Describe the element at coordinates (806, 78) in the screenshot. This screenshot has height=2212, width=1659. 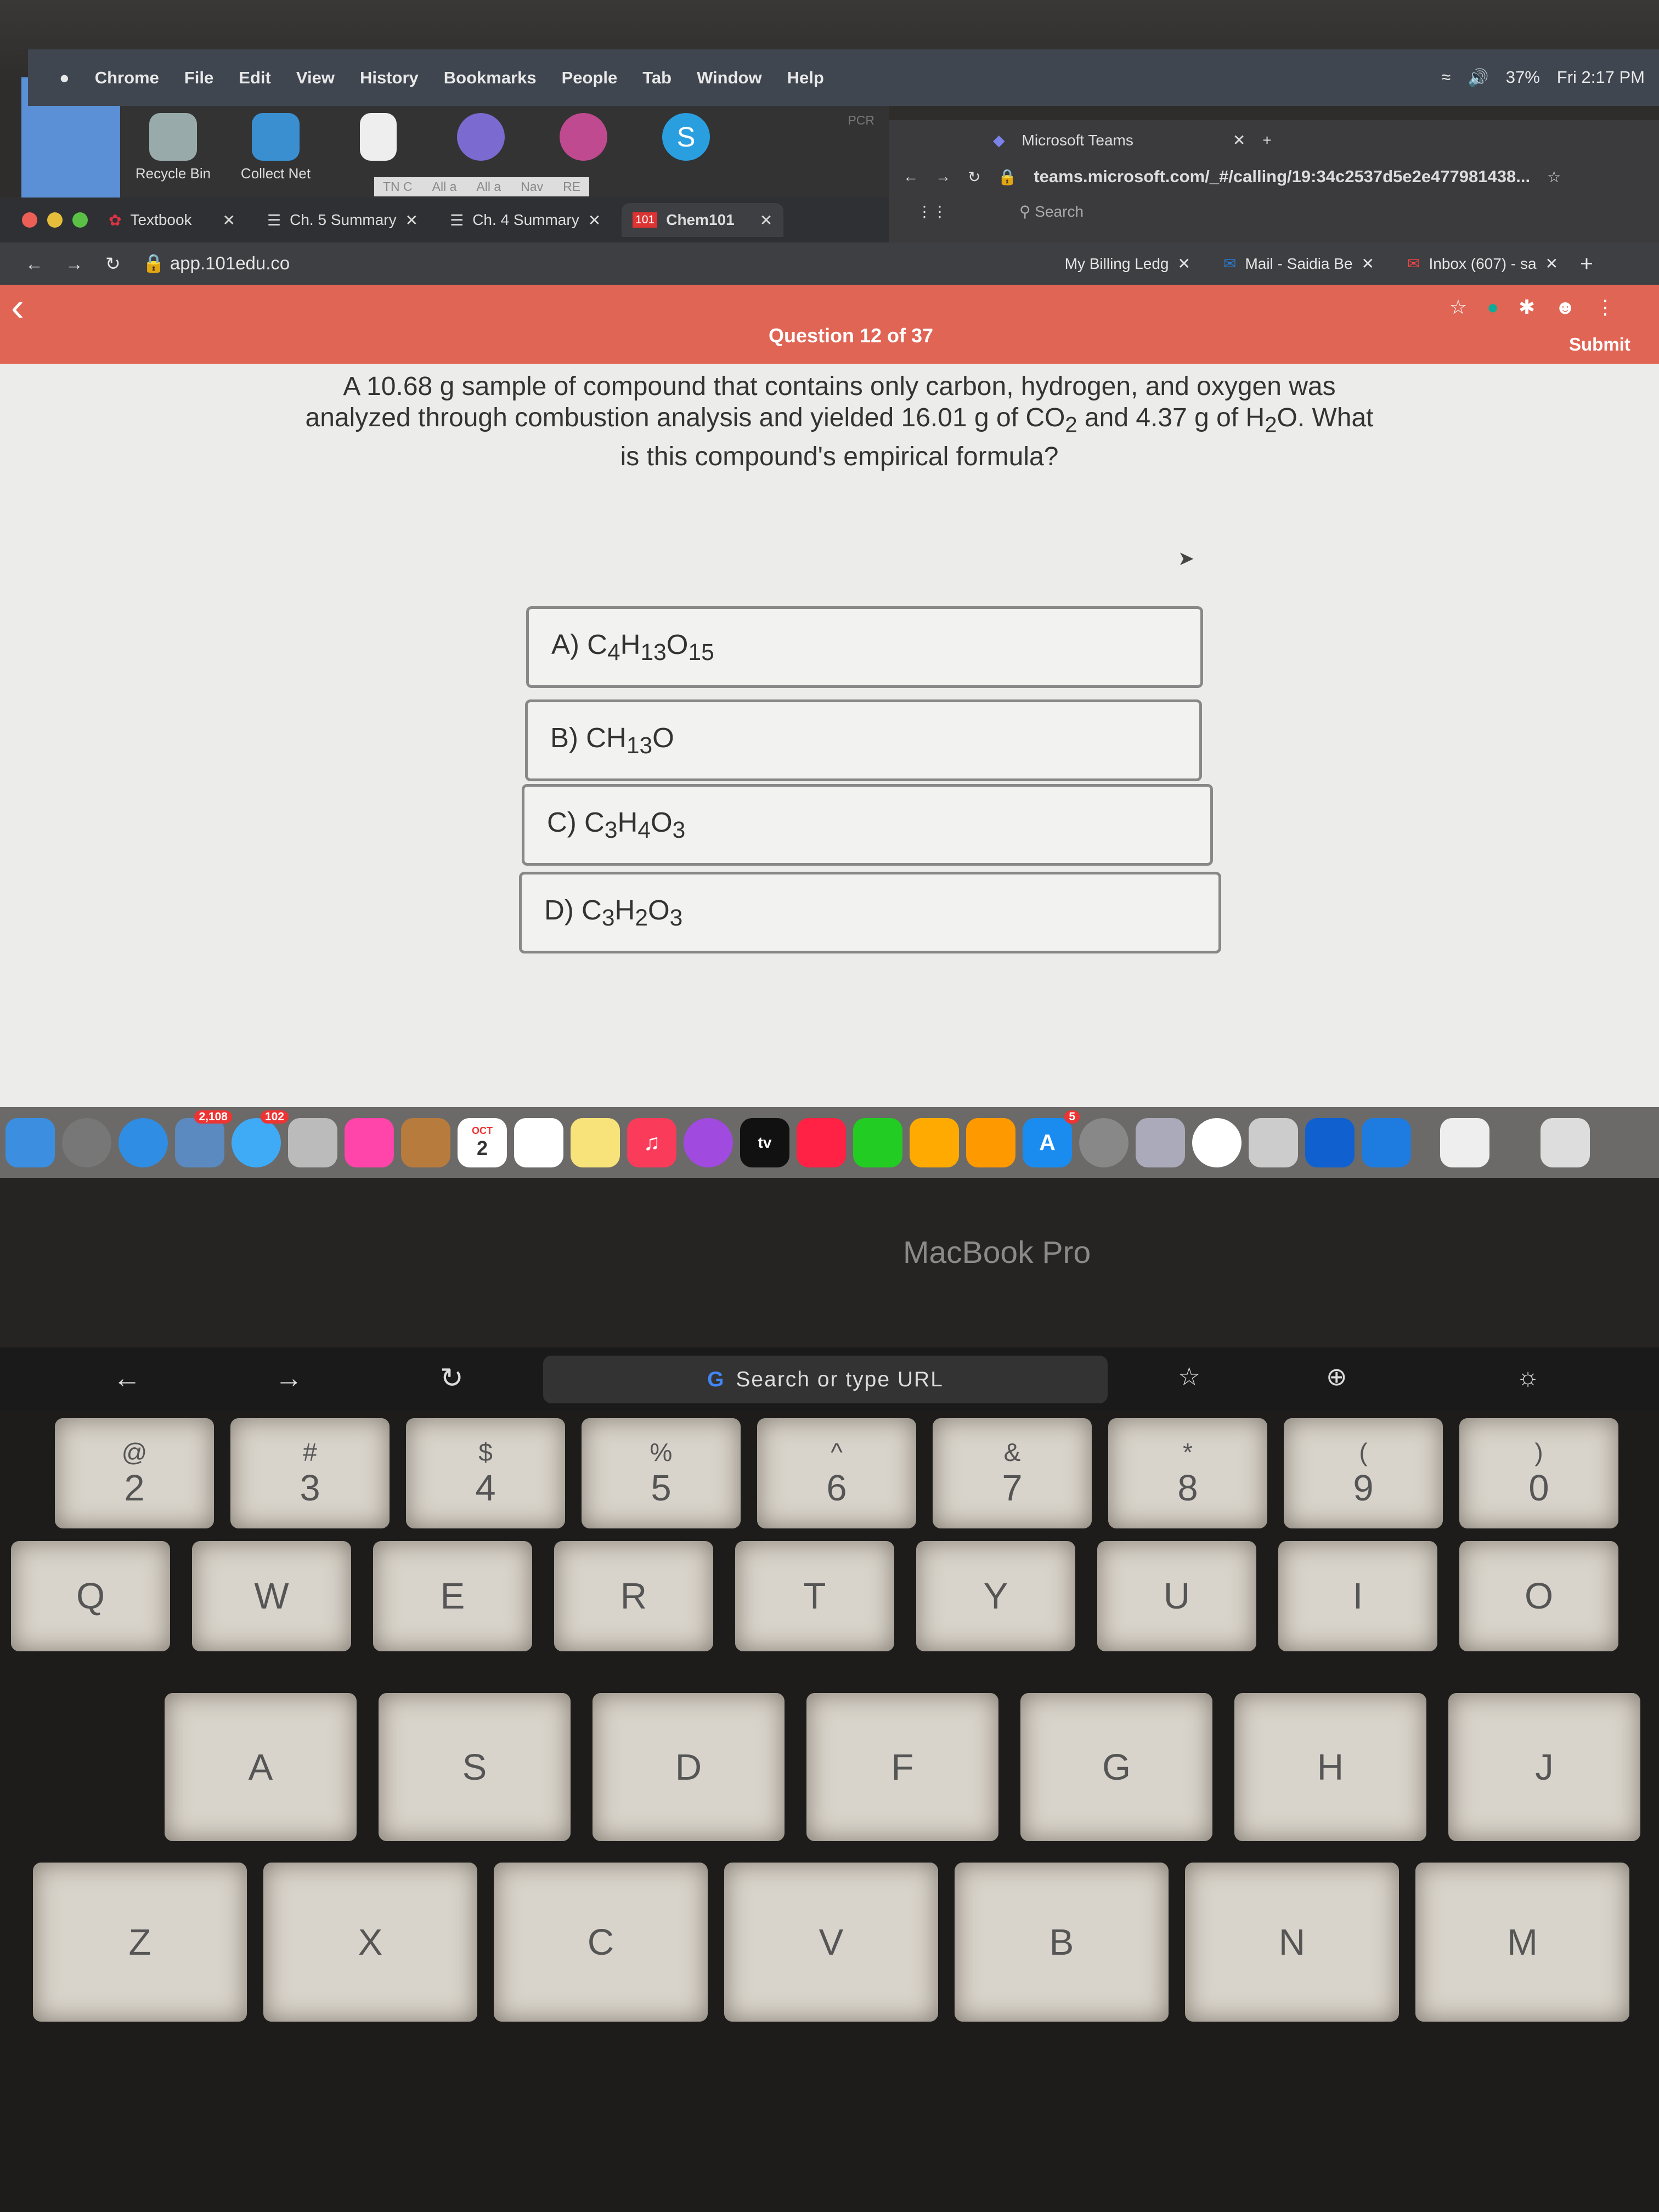
I see `menu-help: Help` at that location.